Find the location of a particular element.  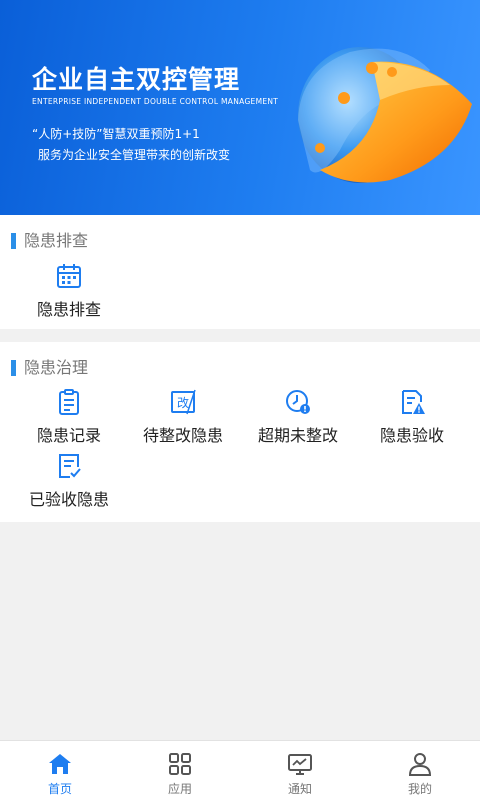

tab-label: 通知 is located at coordinates (299, 789).